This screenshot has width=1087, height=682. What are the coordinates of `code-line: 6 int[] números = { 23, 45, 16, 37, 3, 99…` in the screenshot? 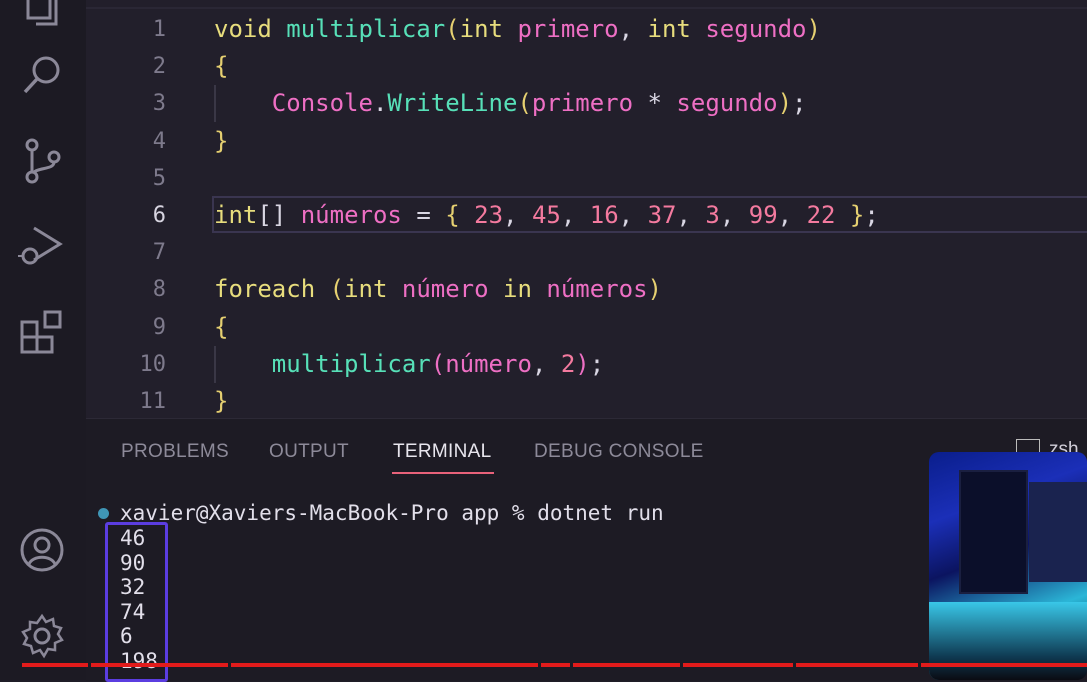 It's located at (586, 215).